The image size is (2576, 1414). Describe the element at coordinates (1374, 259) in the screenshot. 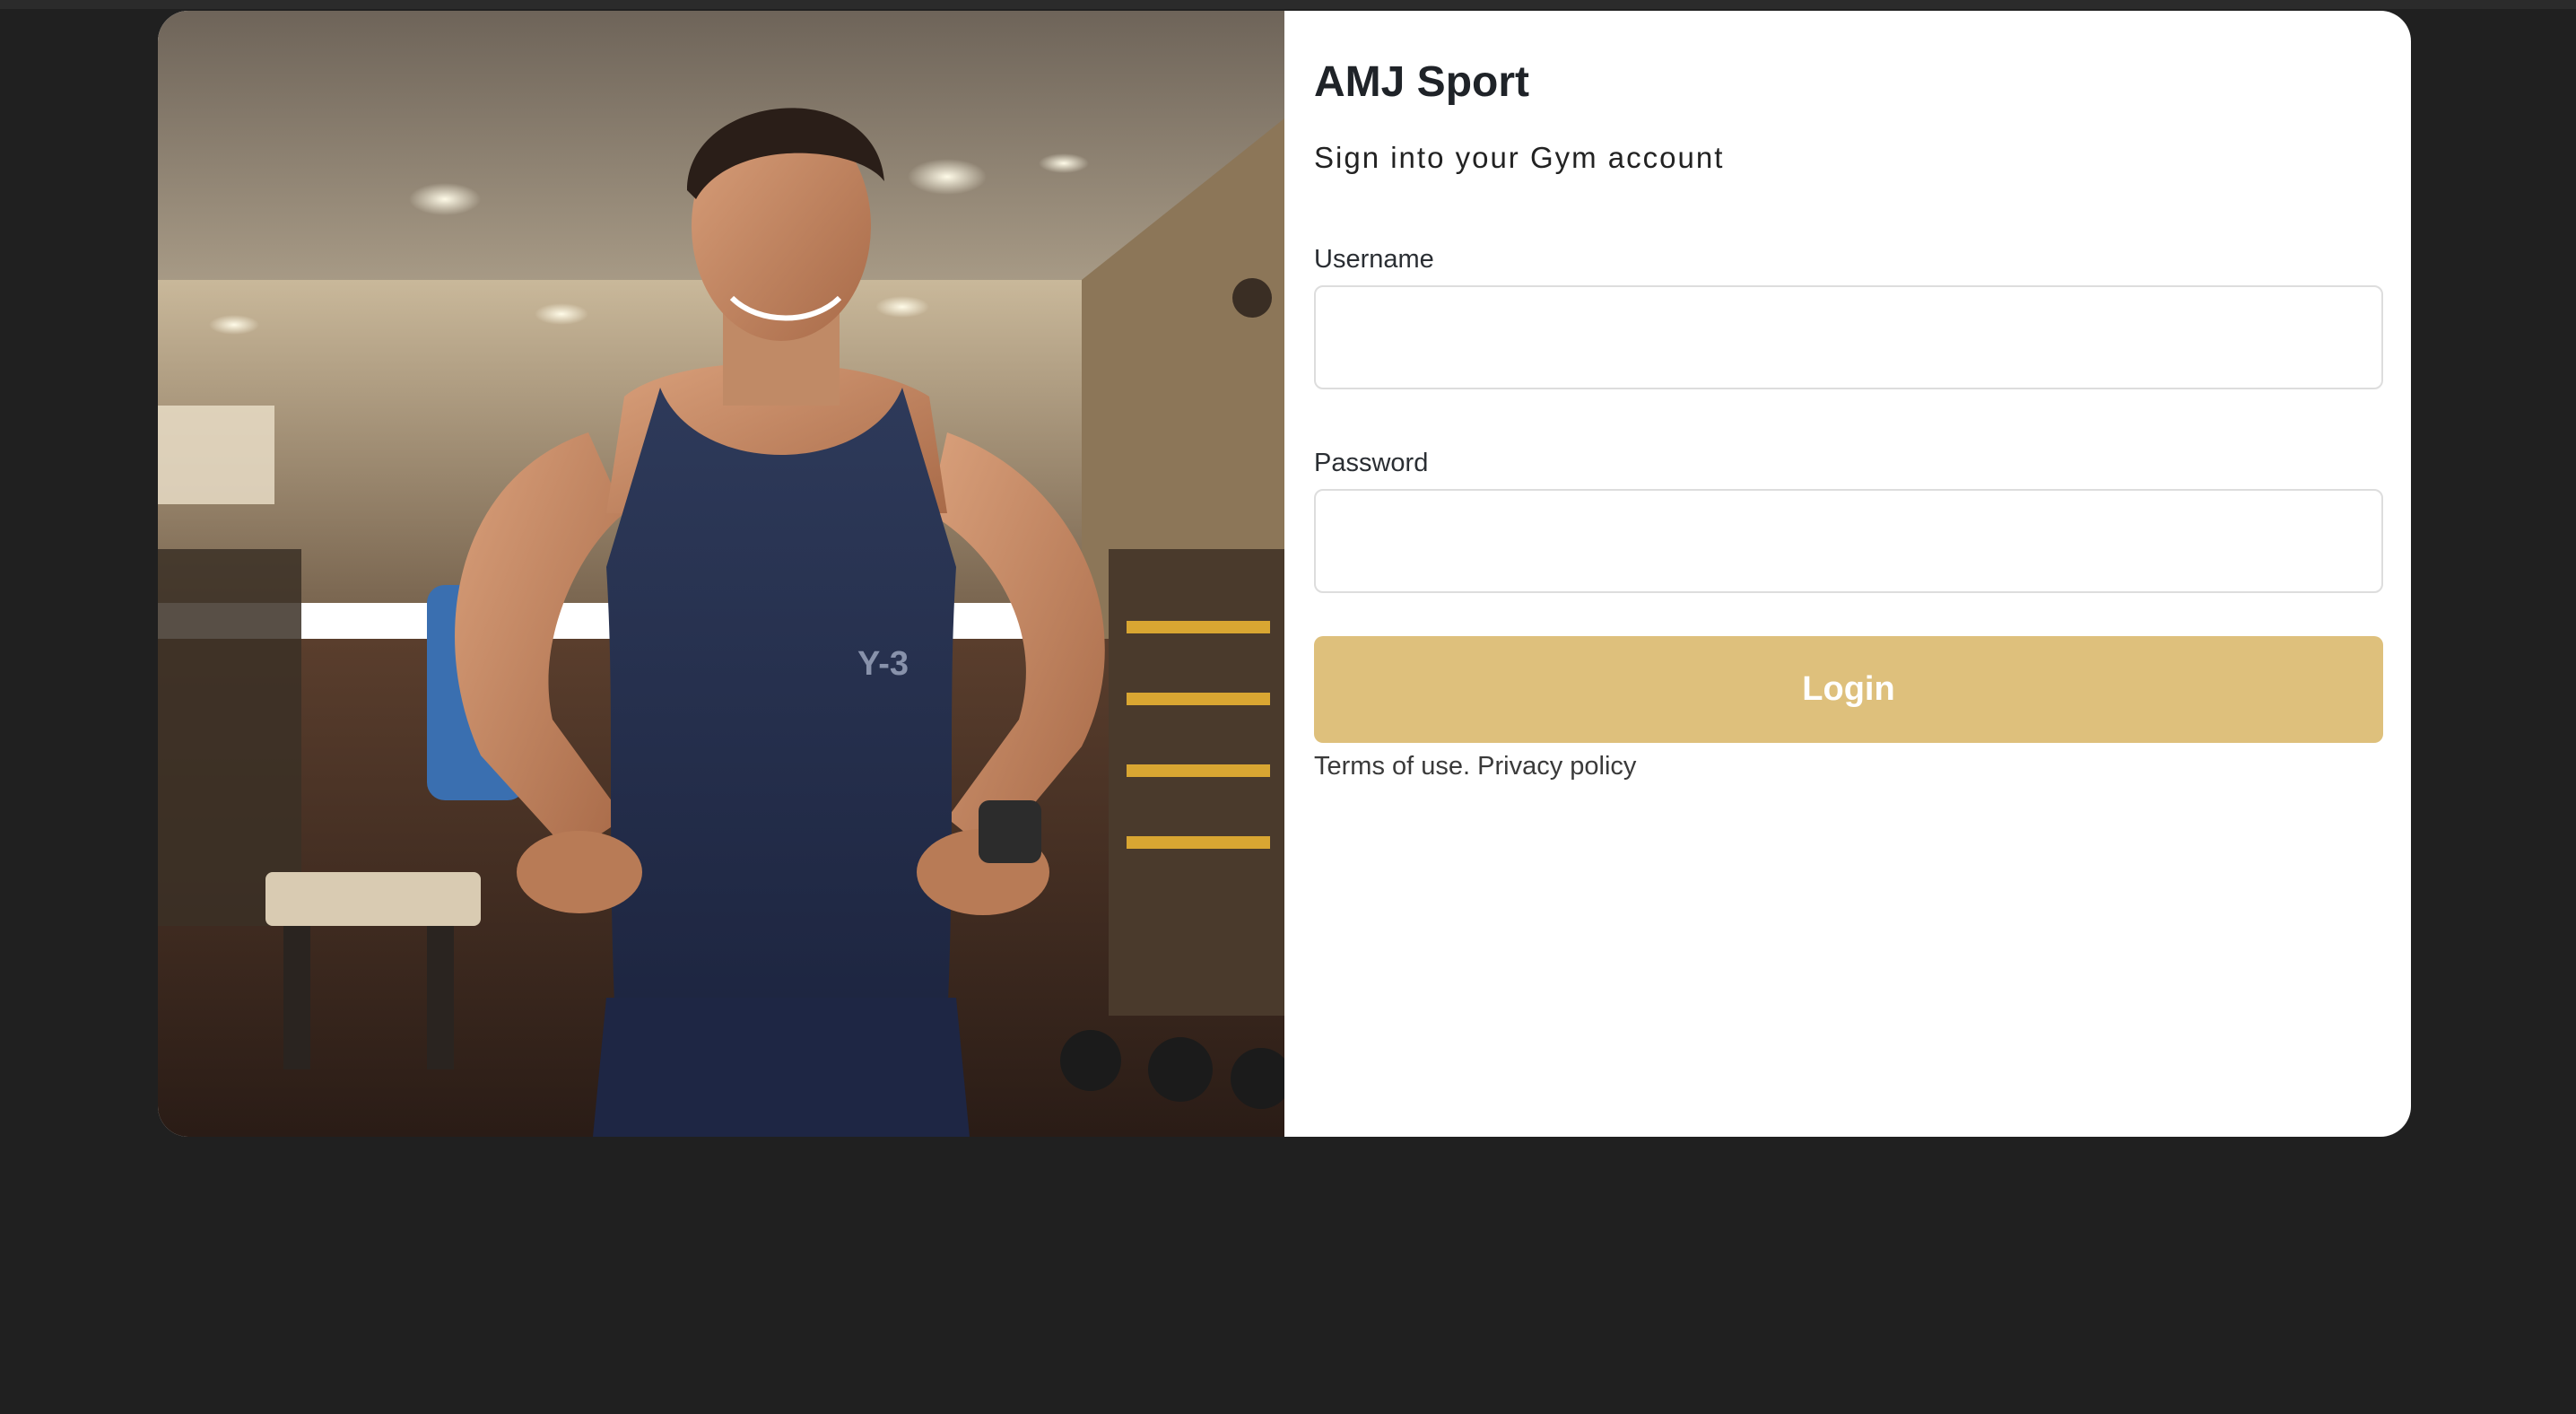

I see `username-label: Username` at that location.